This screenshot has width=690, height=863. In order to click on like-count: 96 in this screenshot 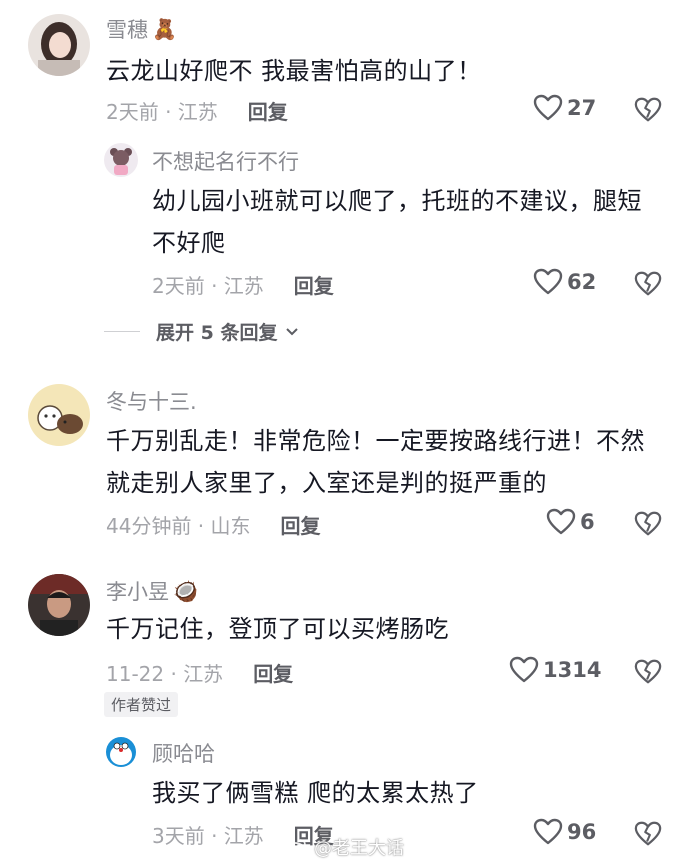, I will do `click(582, 832)`.